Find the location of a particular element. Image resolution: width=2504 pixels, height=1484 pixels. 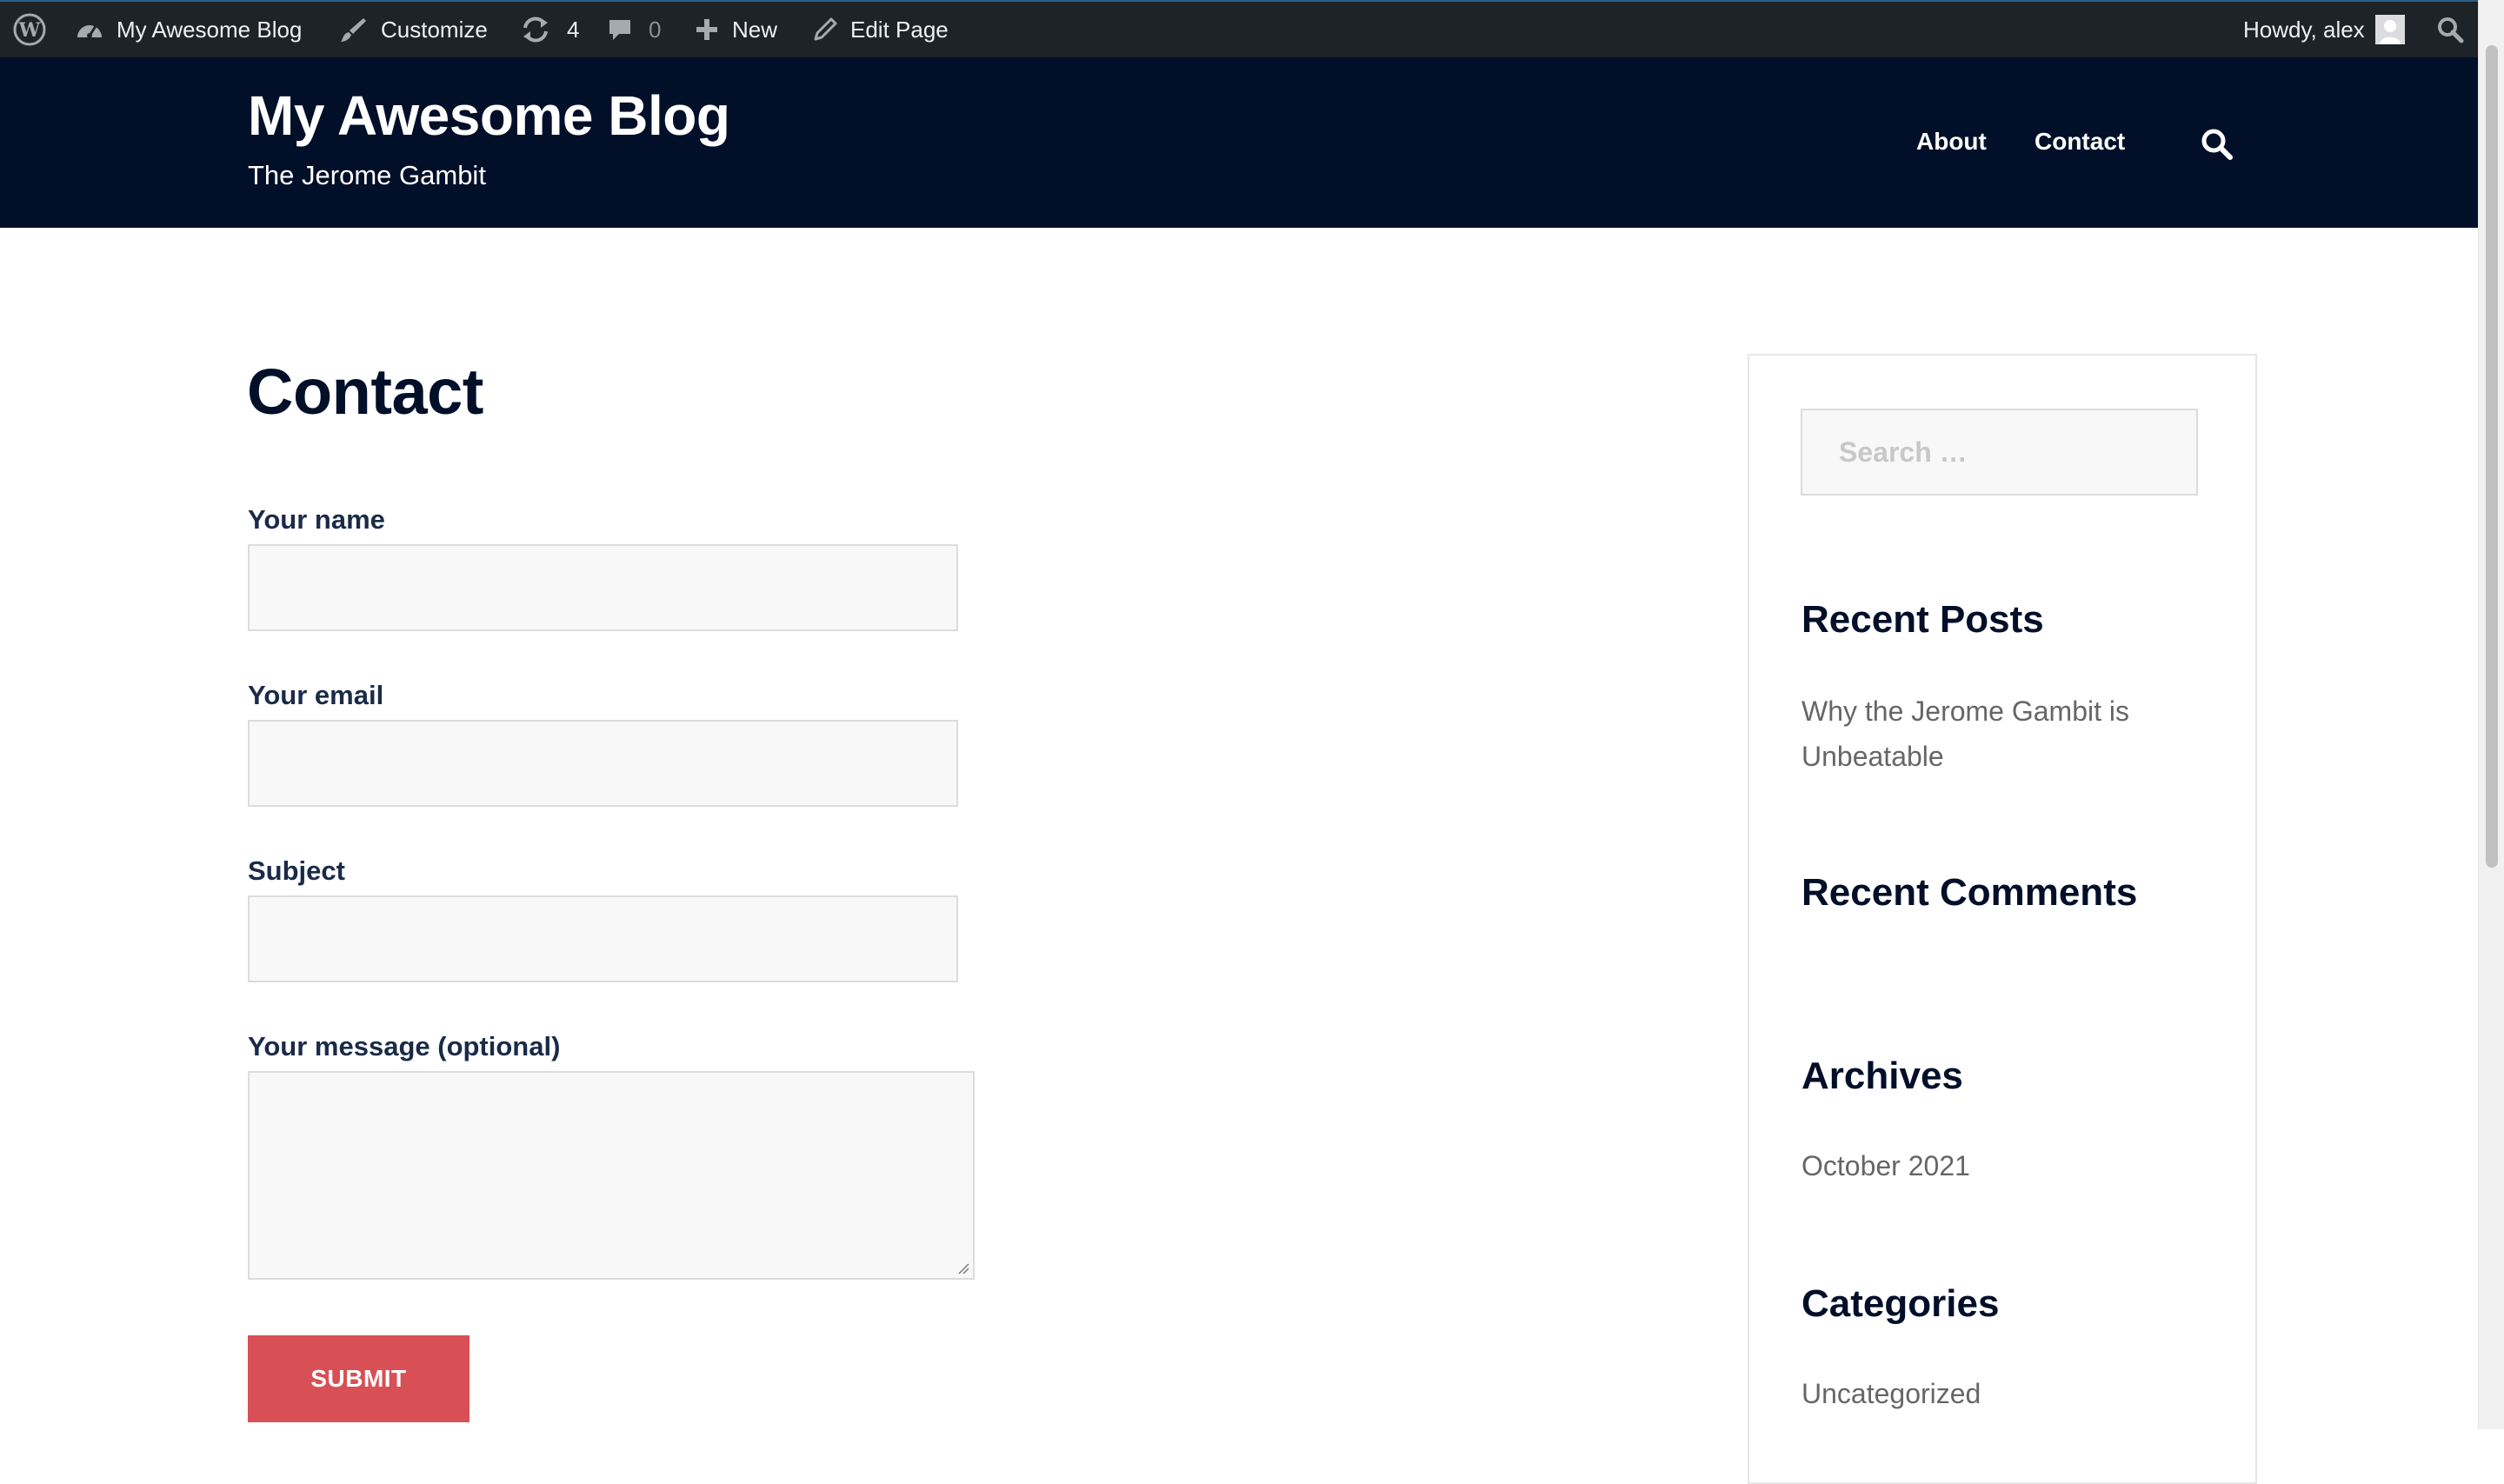

plus-icon is located at coordinates (707, 30).